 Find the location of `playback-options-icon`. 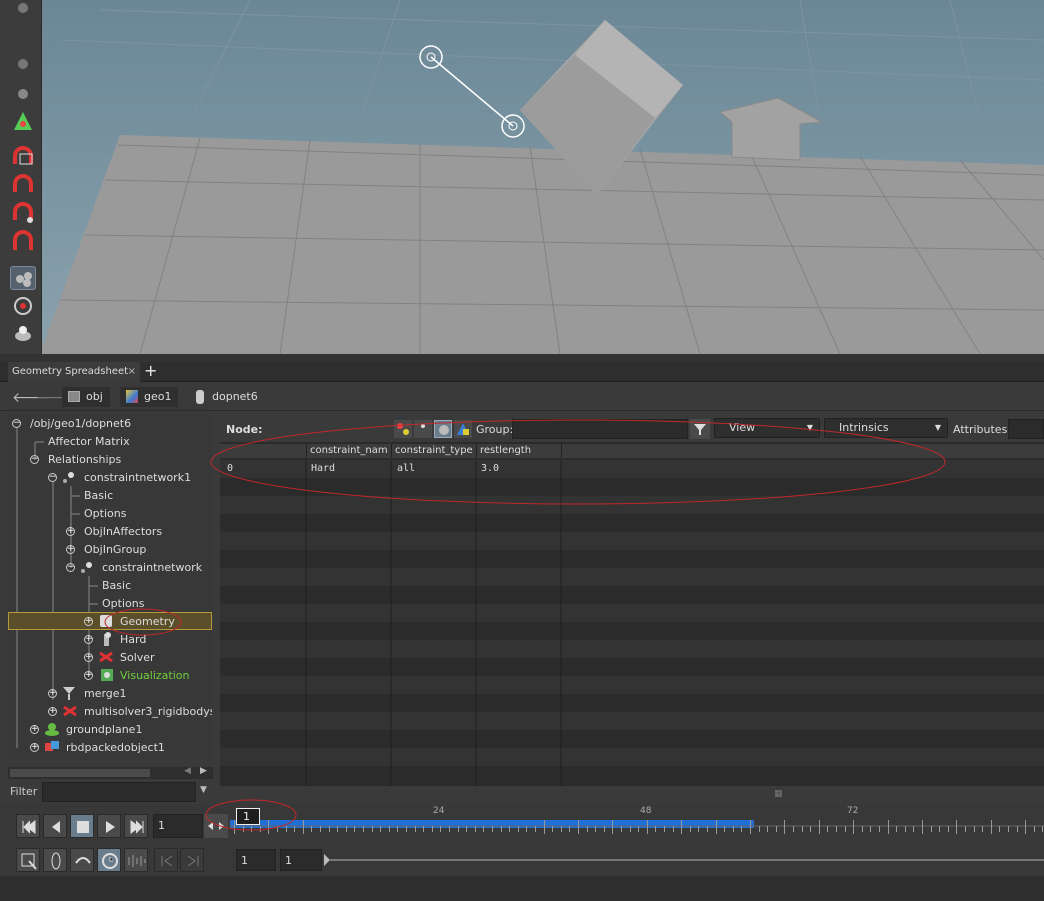

playback-options-icon is located at coordinates (28, 860).